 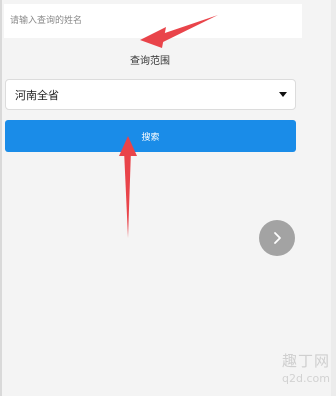 I want to click on watermark: 趣丁网 q2d.com, so click(x=301, y=372).